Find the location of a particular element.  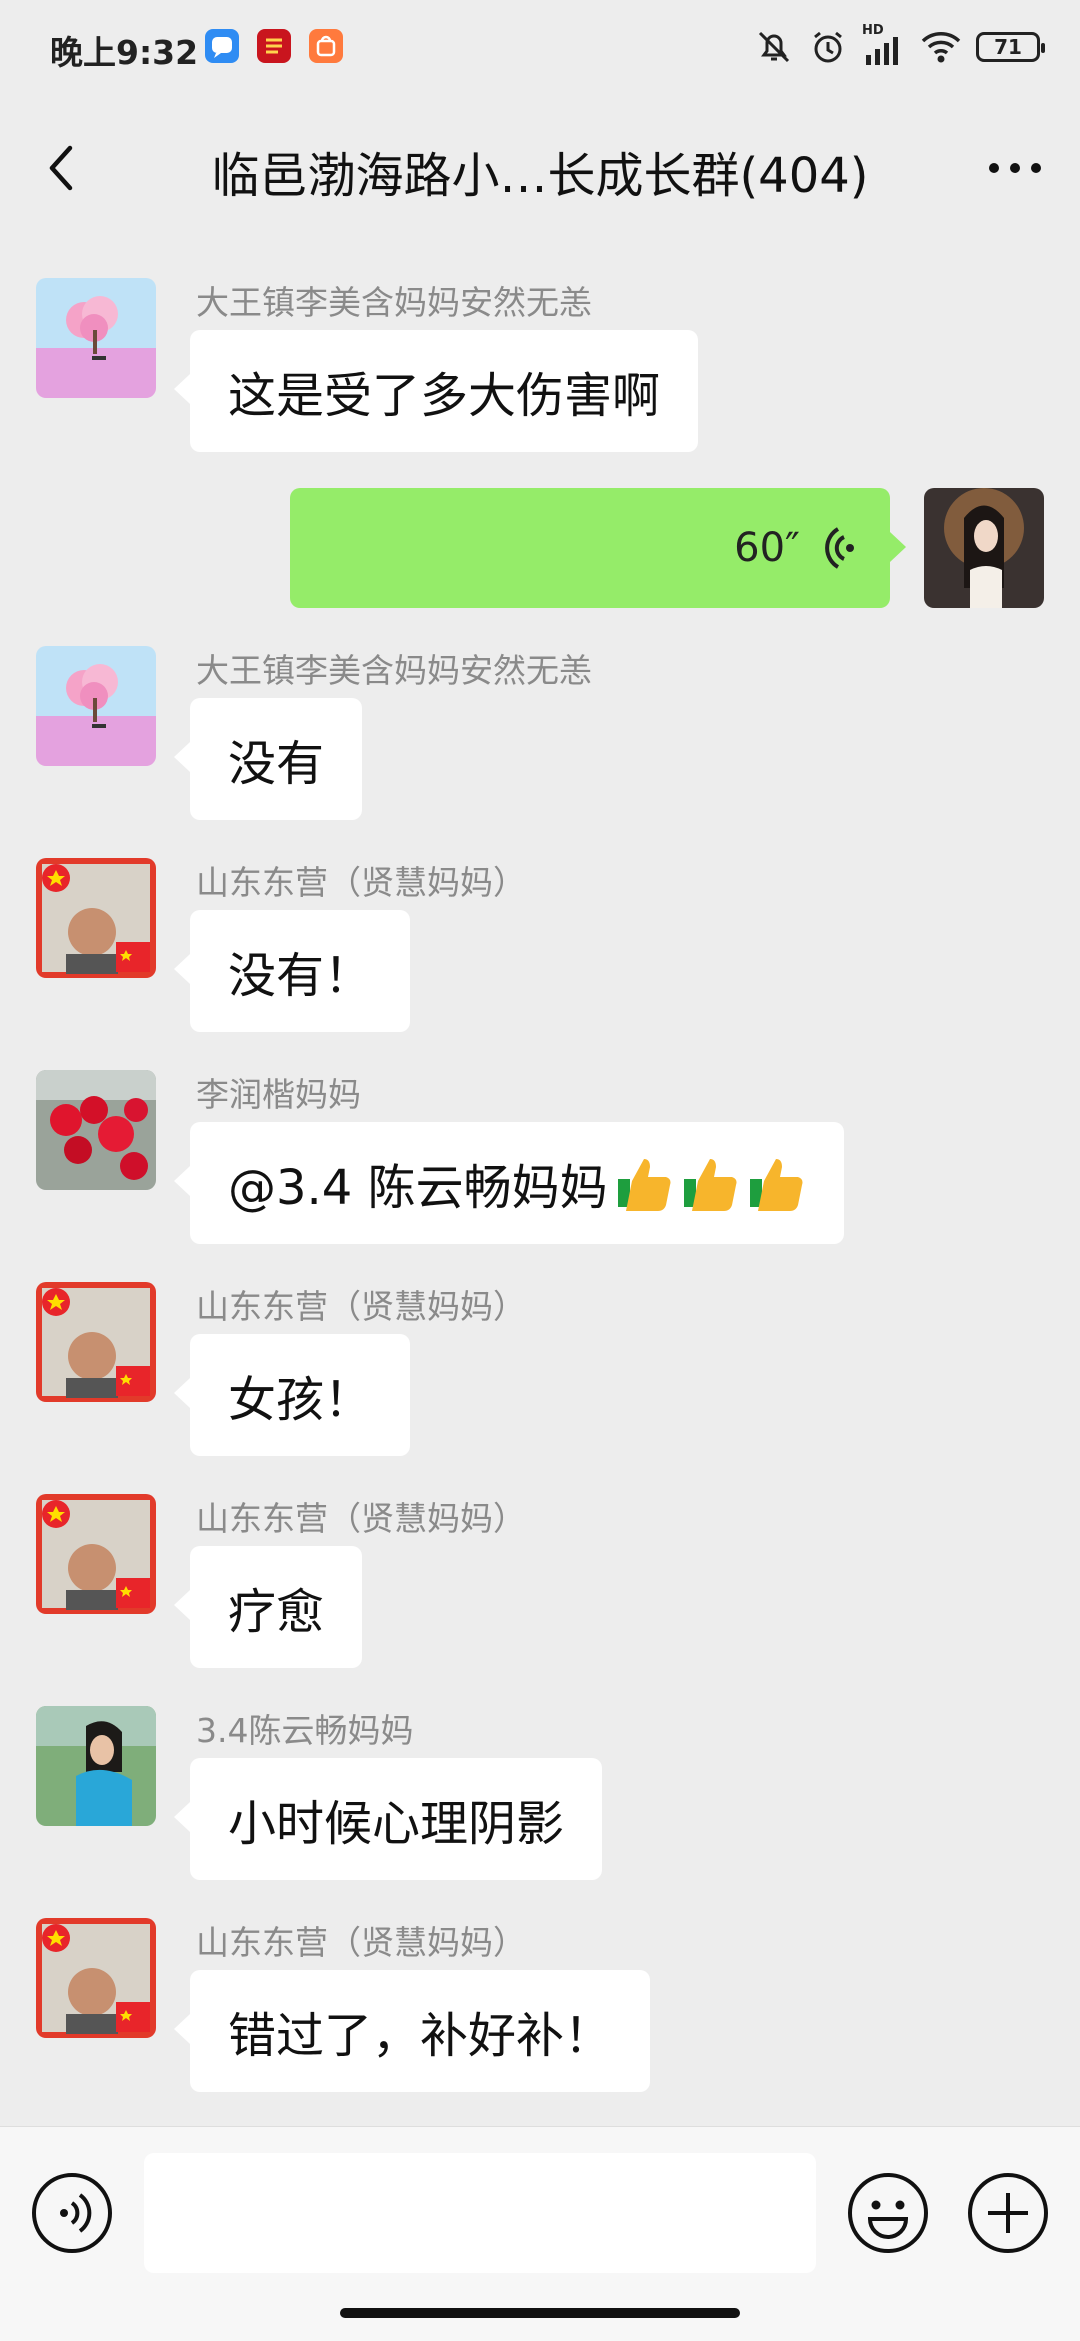

message-bubble: 没有！ is located at coordinates (292, 971).